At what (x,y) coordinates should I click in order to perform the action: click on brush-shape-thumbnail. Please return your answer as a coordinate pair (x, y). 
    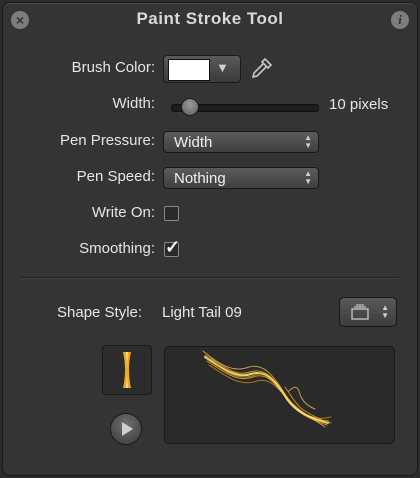
    Looking at the image, I should click on (127, 370).